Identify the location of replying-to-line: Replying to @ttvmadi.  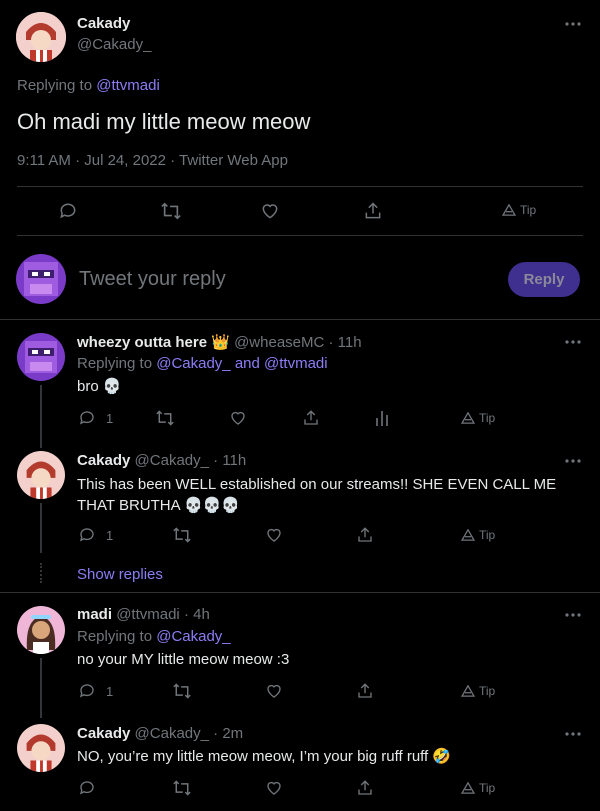
(88, 85).